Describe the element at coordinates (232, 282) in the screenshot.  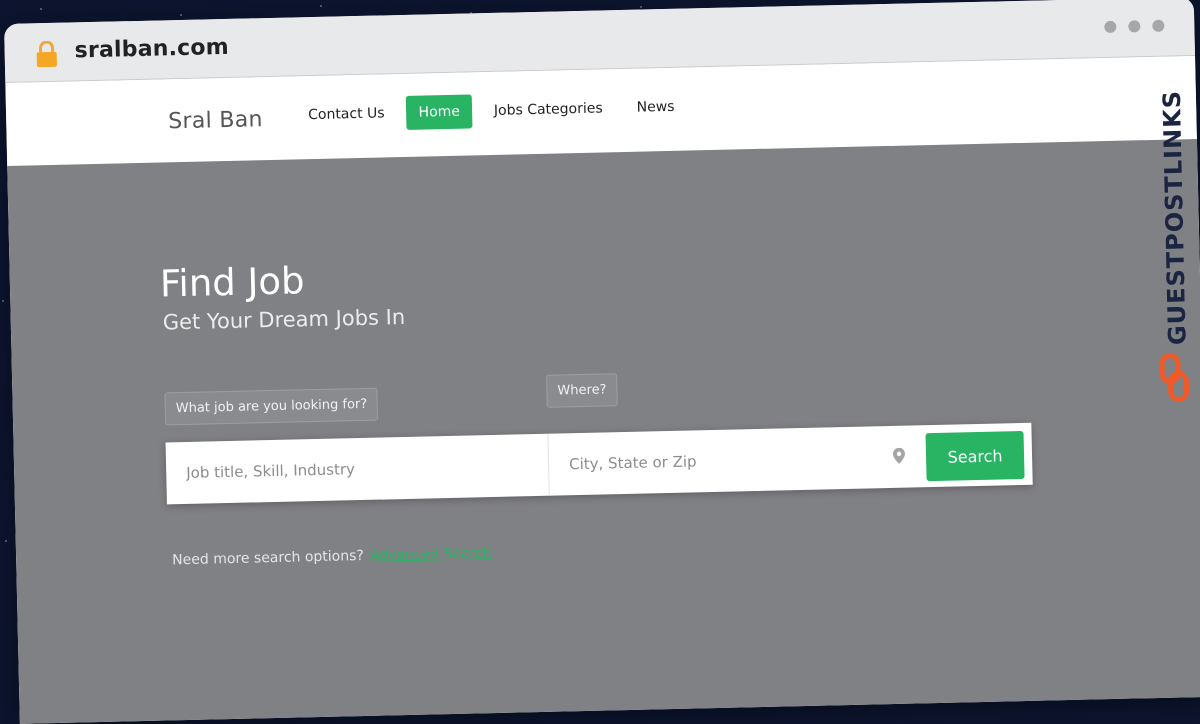
I see `hero-title: Find Job` at that location.